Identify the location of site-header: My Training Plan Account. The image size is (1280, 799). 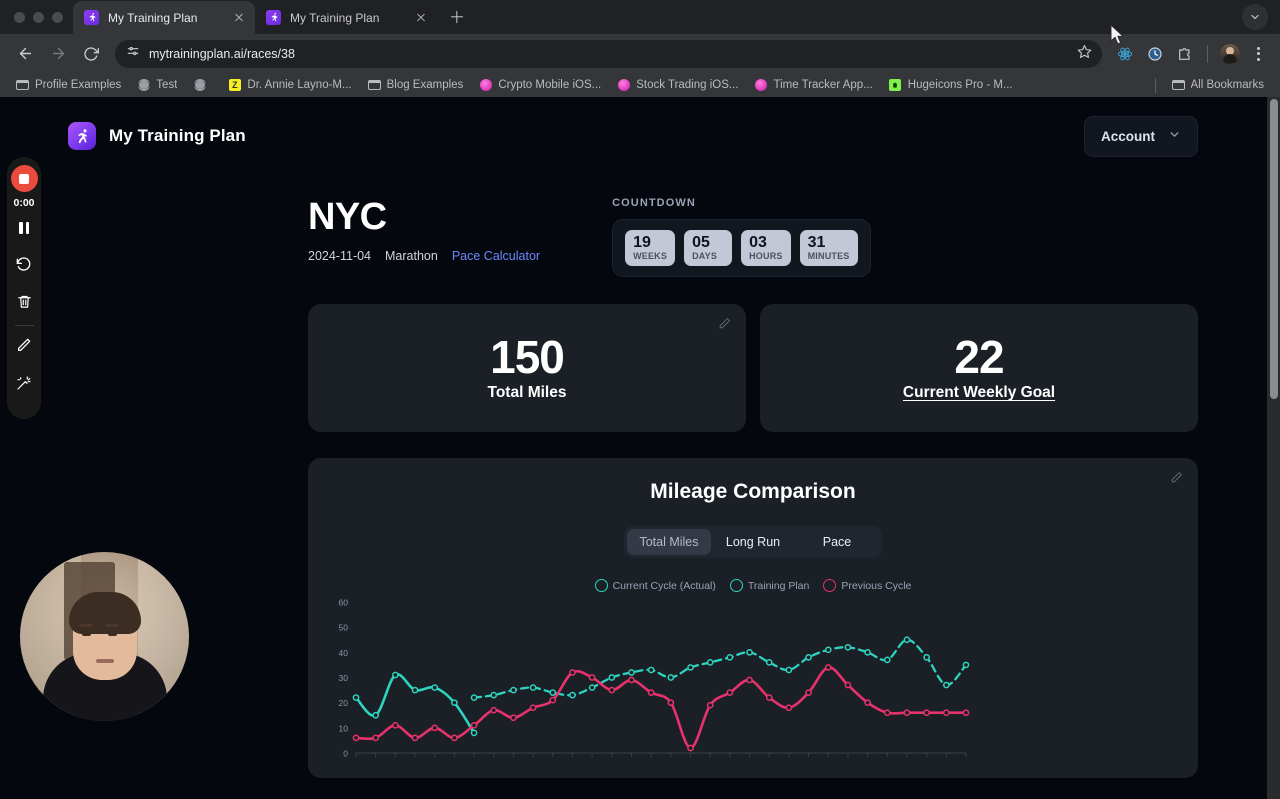
(640, 136).